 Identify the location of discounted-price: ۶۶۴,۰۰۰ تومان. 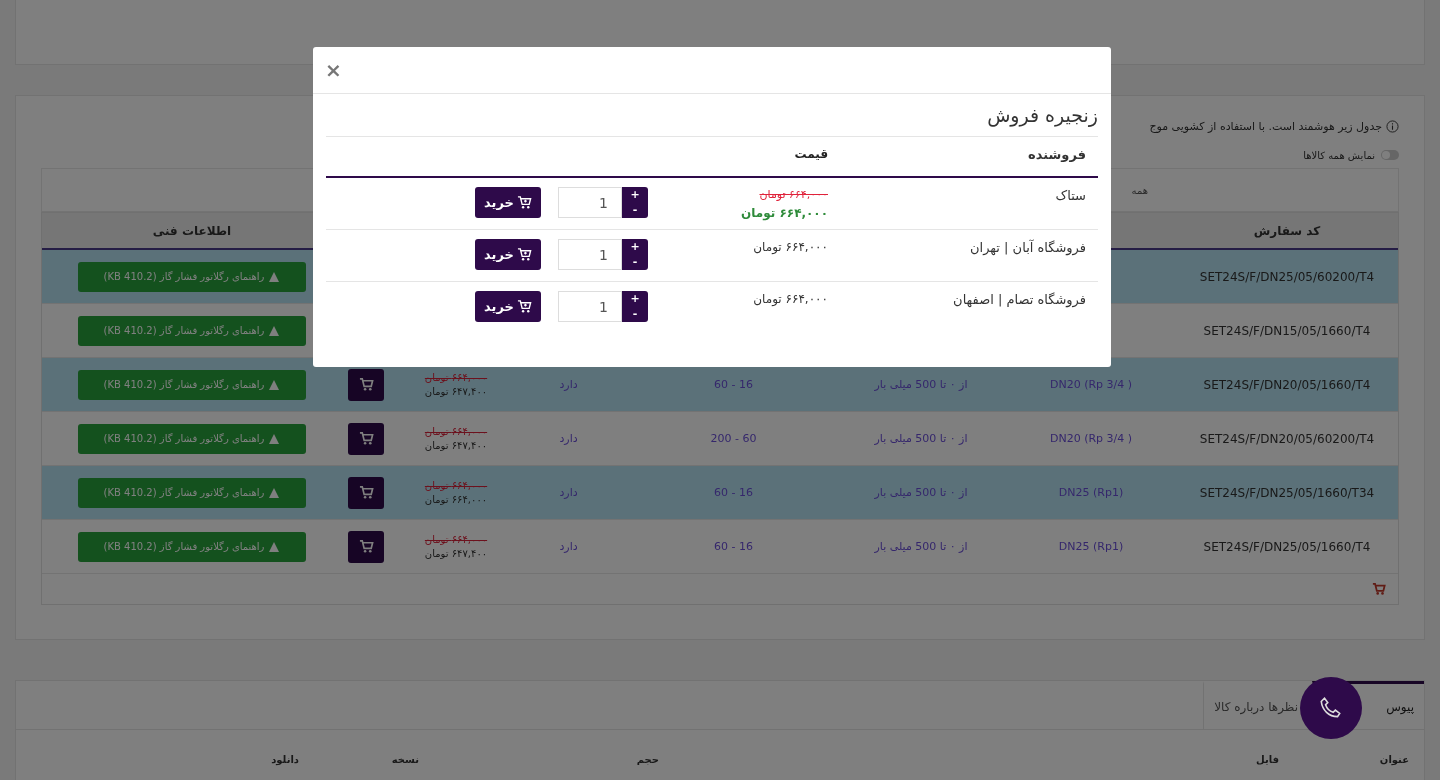
(784, 213).